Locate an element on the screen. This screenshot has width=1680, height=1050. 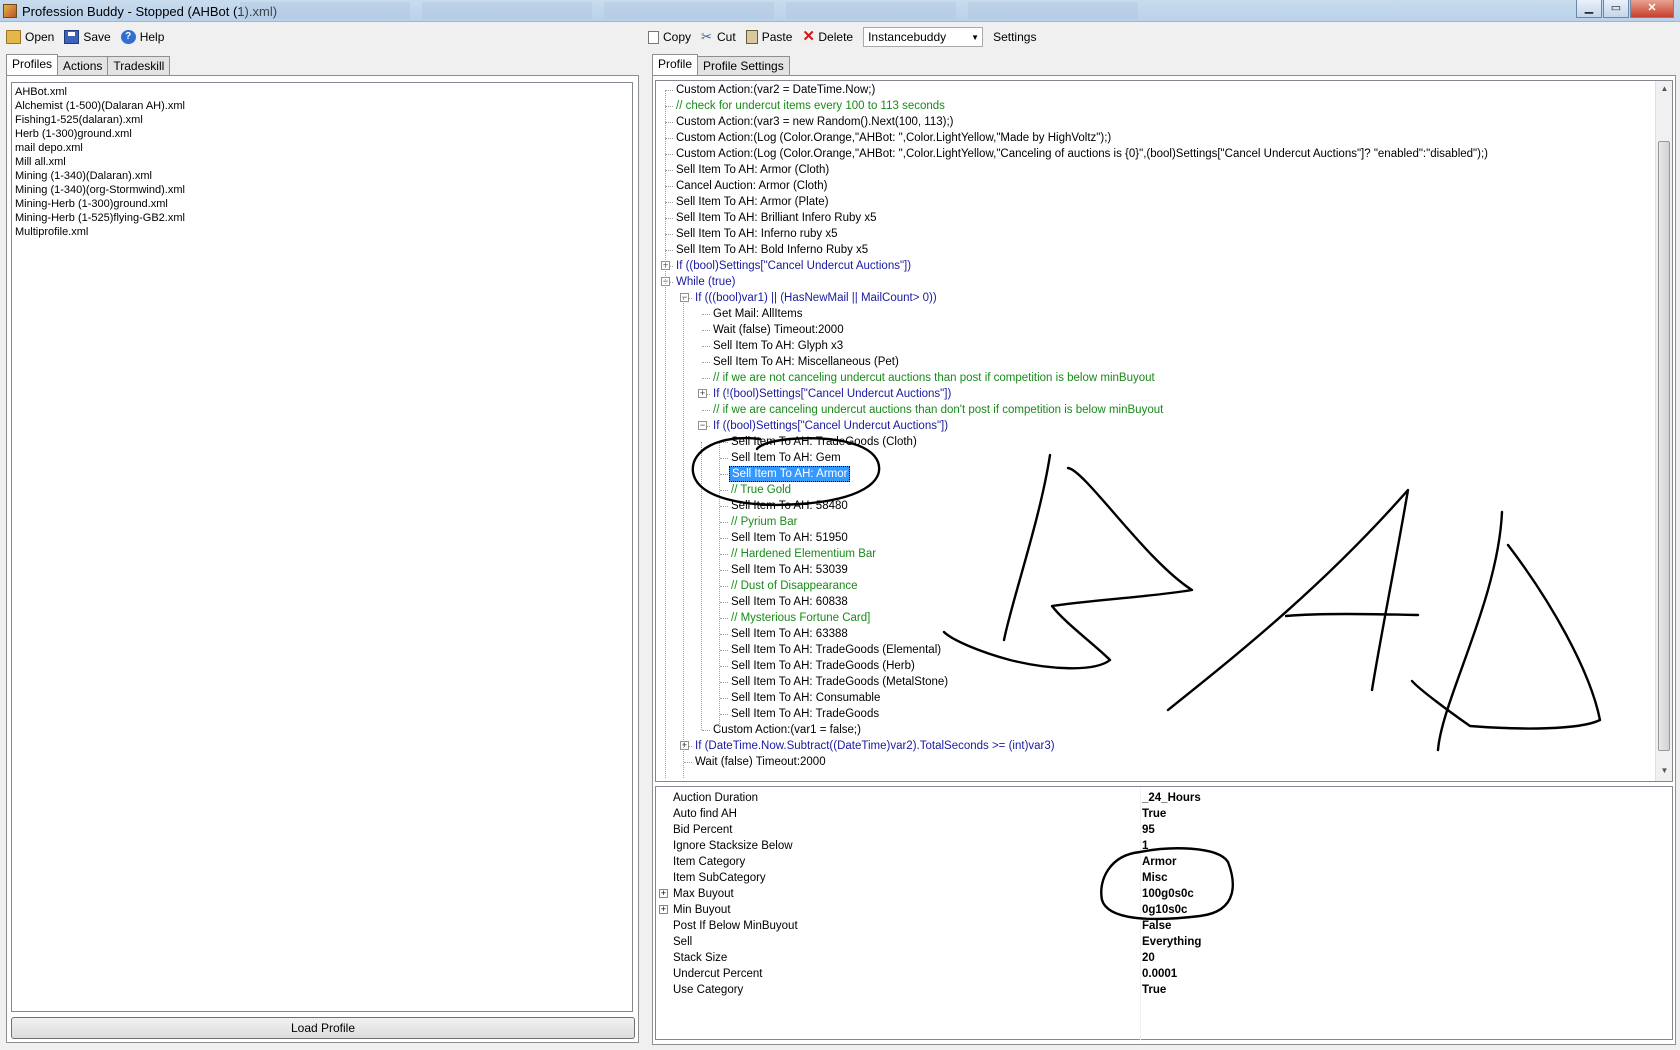
tree-action-node: Sell Item To AH: 53039 is located at coordinates (788, 570).